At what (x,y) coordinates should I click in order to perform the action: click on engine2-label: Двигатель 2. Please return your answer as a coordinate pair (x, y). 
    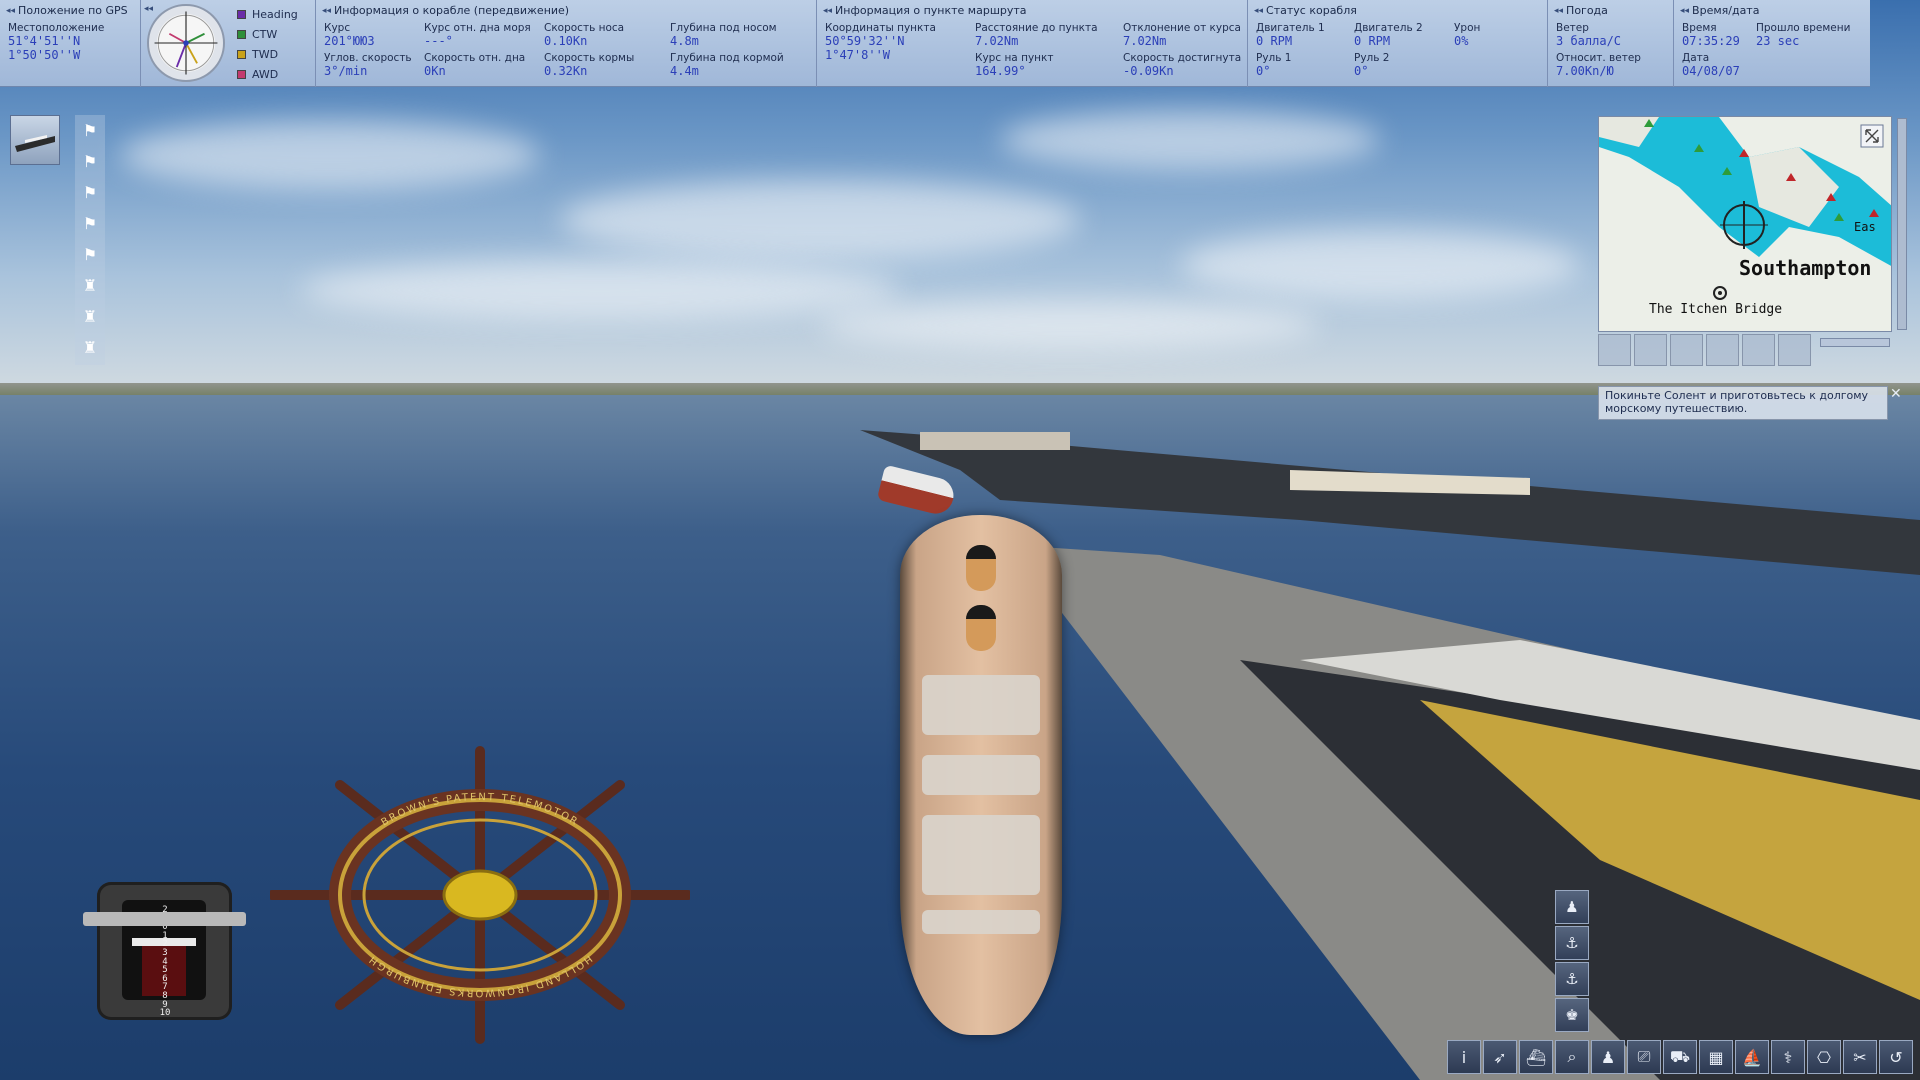
    Looking at the image, I should click on (1388, 28).